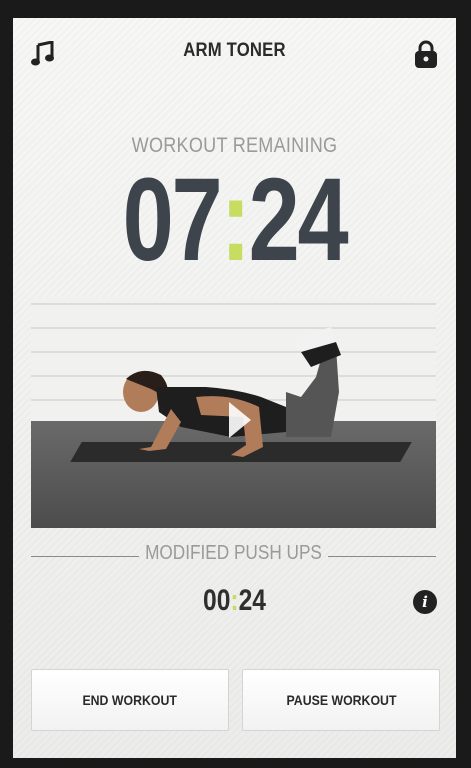 Image resolution: width=471 pixels, height=768 pixels. Describe the element at coordinates (240, 420) in the screenshot. I see `play-icon` at that location.